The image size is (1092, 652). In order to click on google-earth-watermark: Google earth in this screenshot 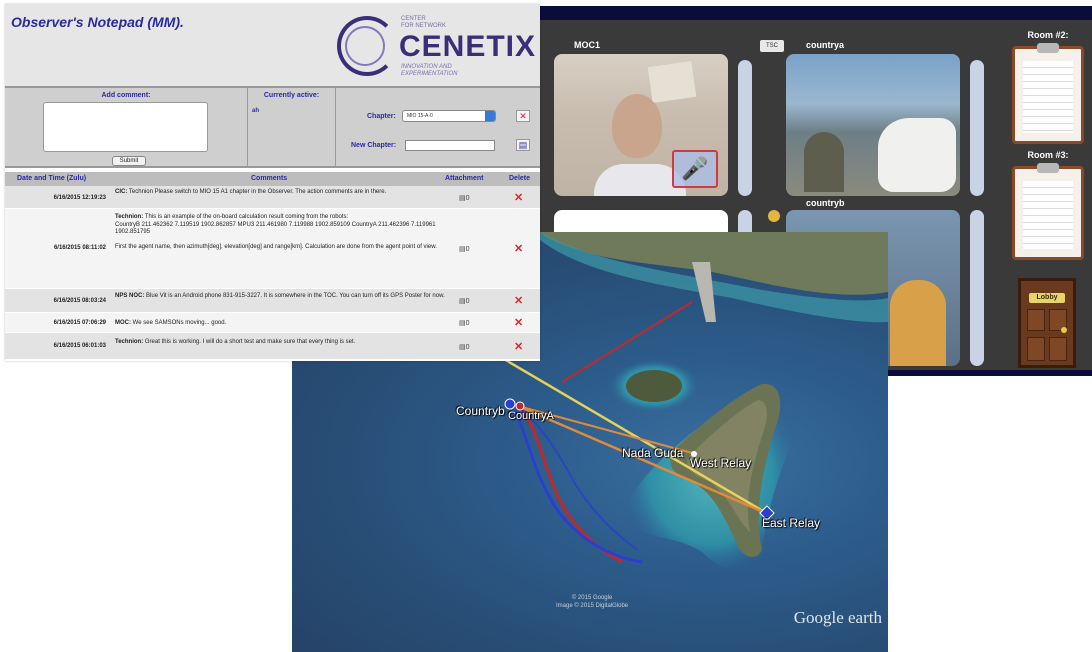, I will do `click(837, 617)`.